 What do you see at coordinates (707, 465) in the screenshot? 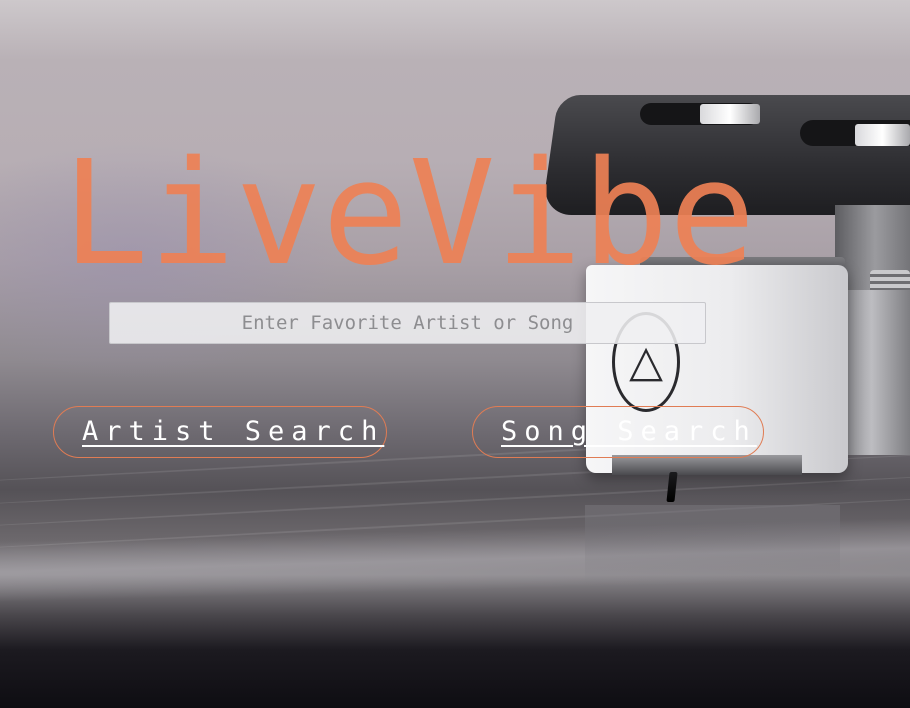
I see `stylus-base` at bounding box center [707, 465].